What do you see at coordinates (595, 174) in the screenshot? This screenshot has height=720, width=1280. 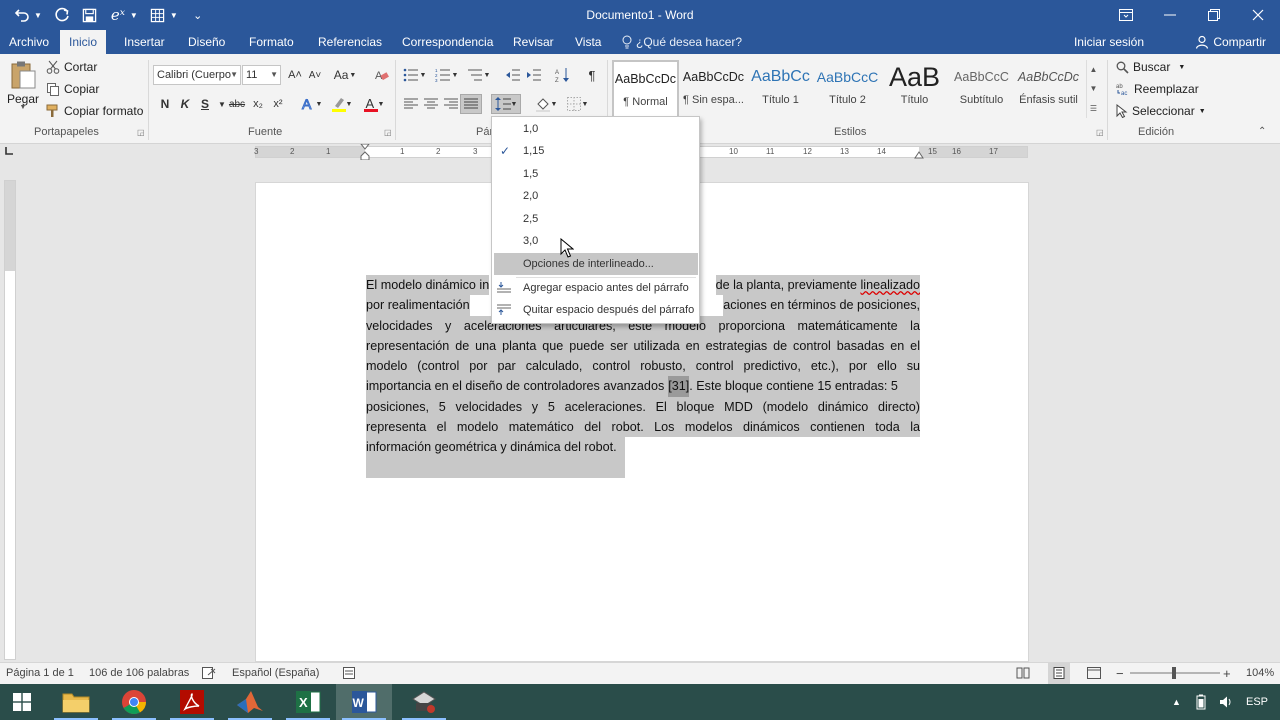 I see `line-spacing-option-1-5: 1,5` at bounding box center [595, 174].